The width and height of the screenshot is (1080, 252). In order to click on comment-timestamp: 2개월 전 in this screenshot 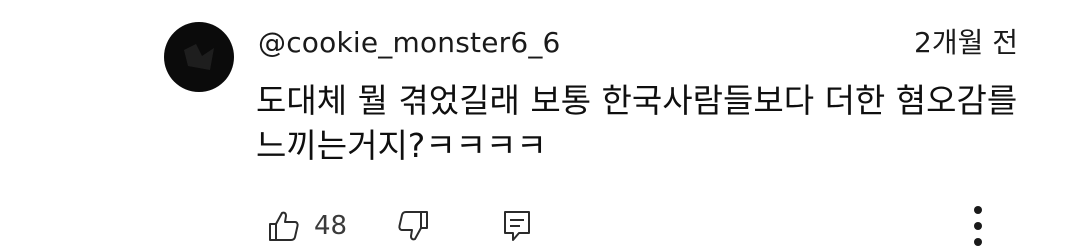, I will do `click(966, 43)`.